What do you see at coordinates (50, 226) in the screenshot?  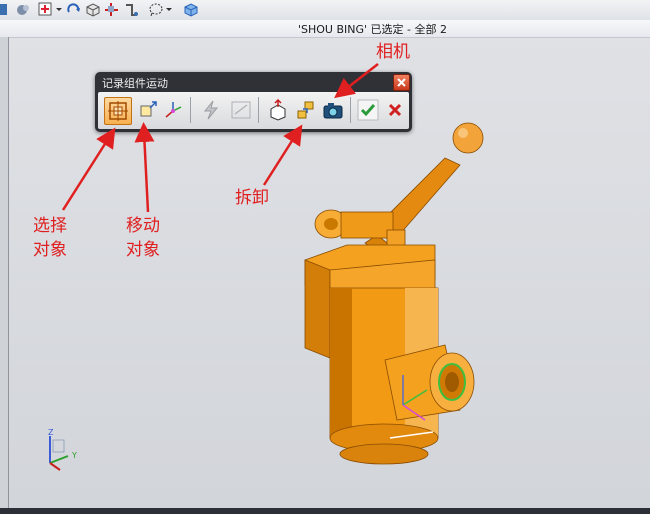 I see `select-object-annotation-line1: 选择` at bounding box center [50, 226].